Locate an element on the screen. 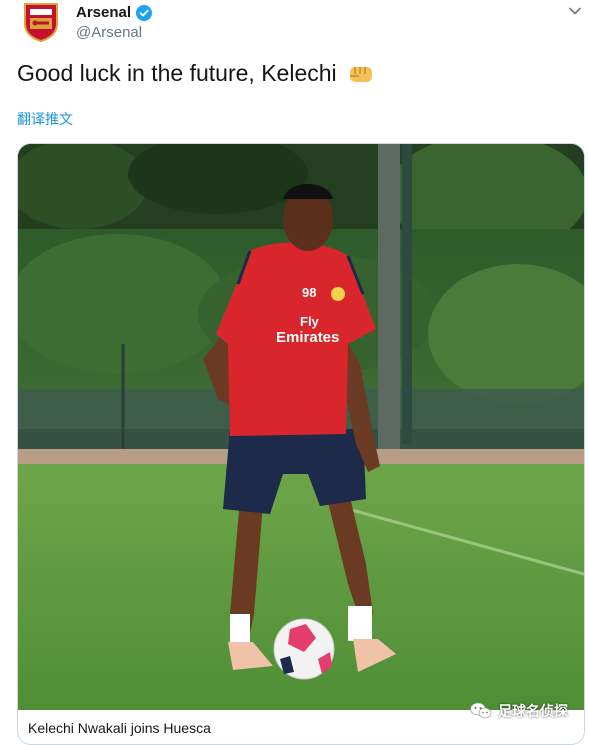  tweet-text: Good luck in the future, Kelechi is located at coordinates (196, 73).